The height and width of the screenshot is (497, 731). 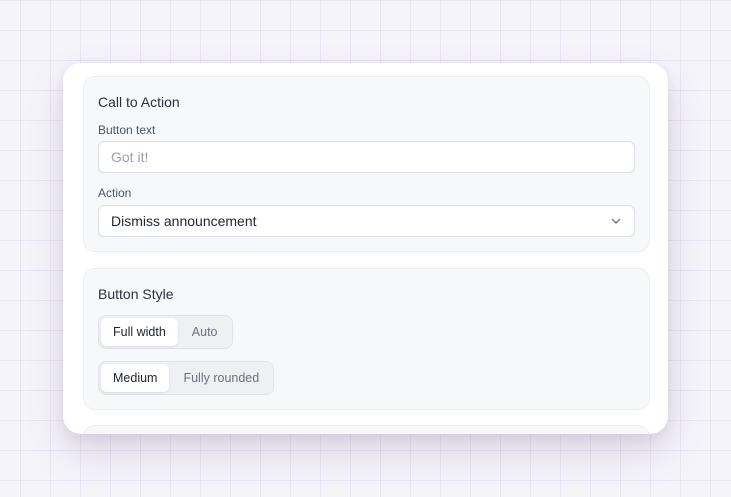 What do you see at coordinates (136, 294) in the screenshot?
I see `section-title-button-style: Button Style` at bounding box center [136, 294].